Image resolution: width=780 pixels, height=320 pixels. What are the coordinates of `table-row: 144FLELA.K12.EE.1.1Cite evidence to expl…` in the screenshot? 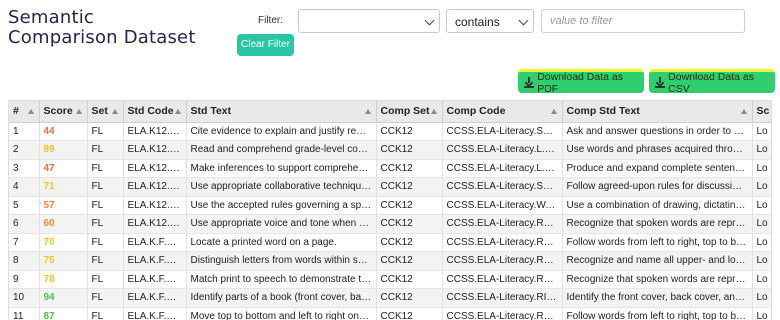 It's located at (390, 131).